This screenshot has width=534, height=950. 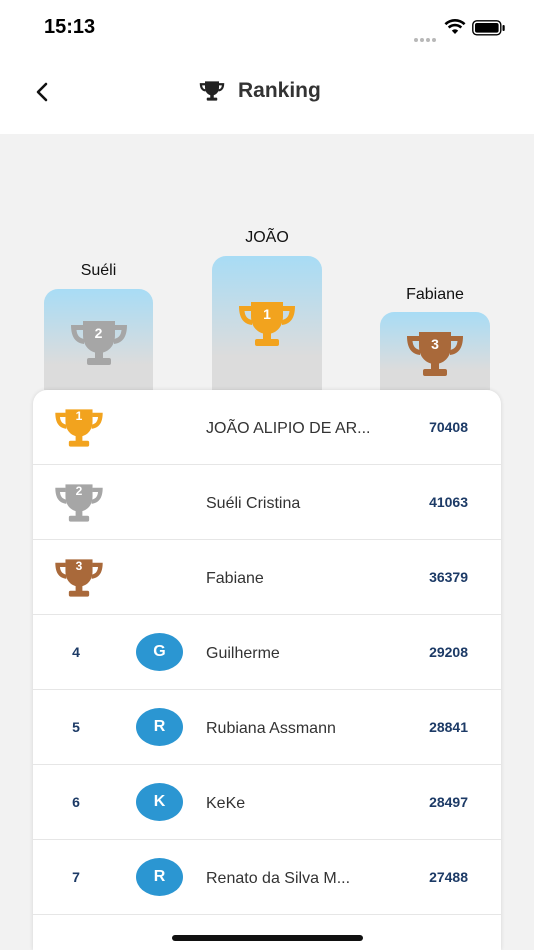 I want to click on page-title: Ranking, so click(x=279, y=90).